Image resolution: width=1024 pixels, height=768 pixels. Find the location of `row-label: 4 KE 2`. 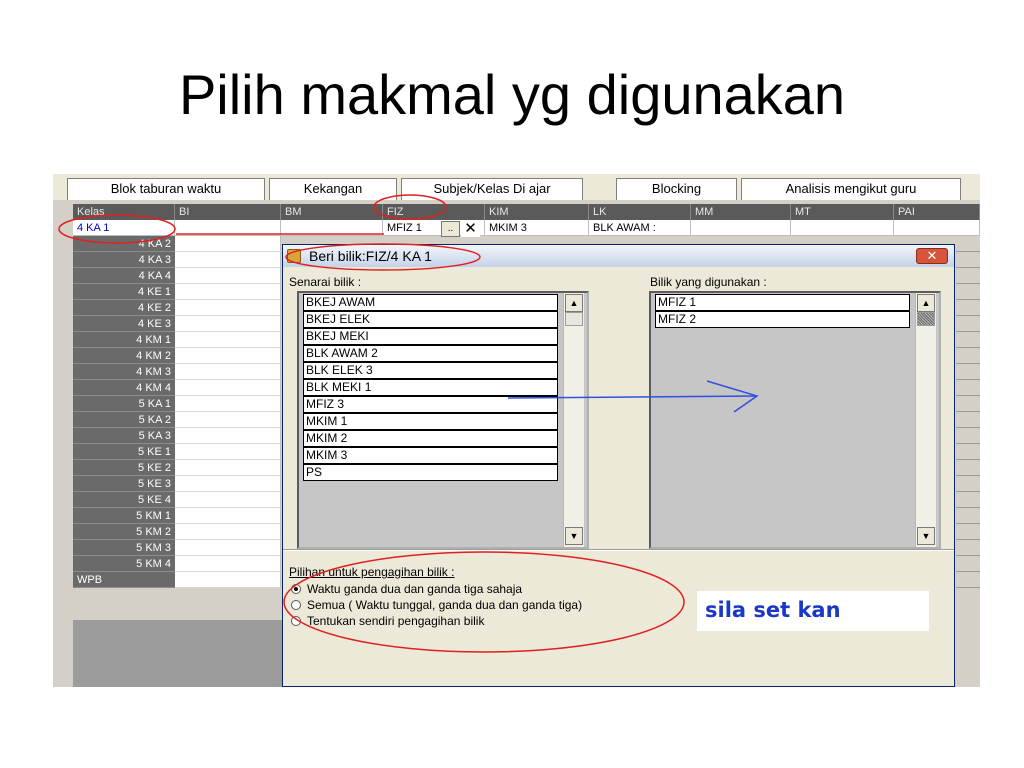

row-label: 4 KE 2 is located at coordinates (124, 308).